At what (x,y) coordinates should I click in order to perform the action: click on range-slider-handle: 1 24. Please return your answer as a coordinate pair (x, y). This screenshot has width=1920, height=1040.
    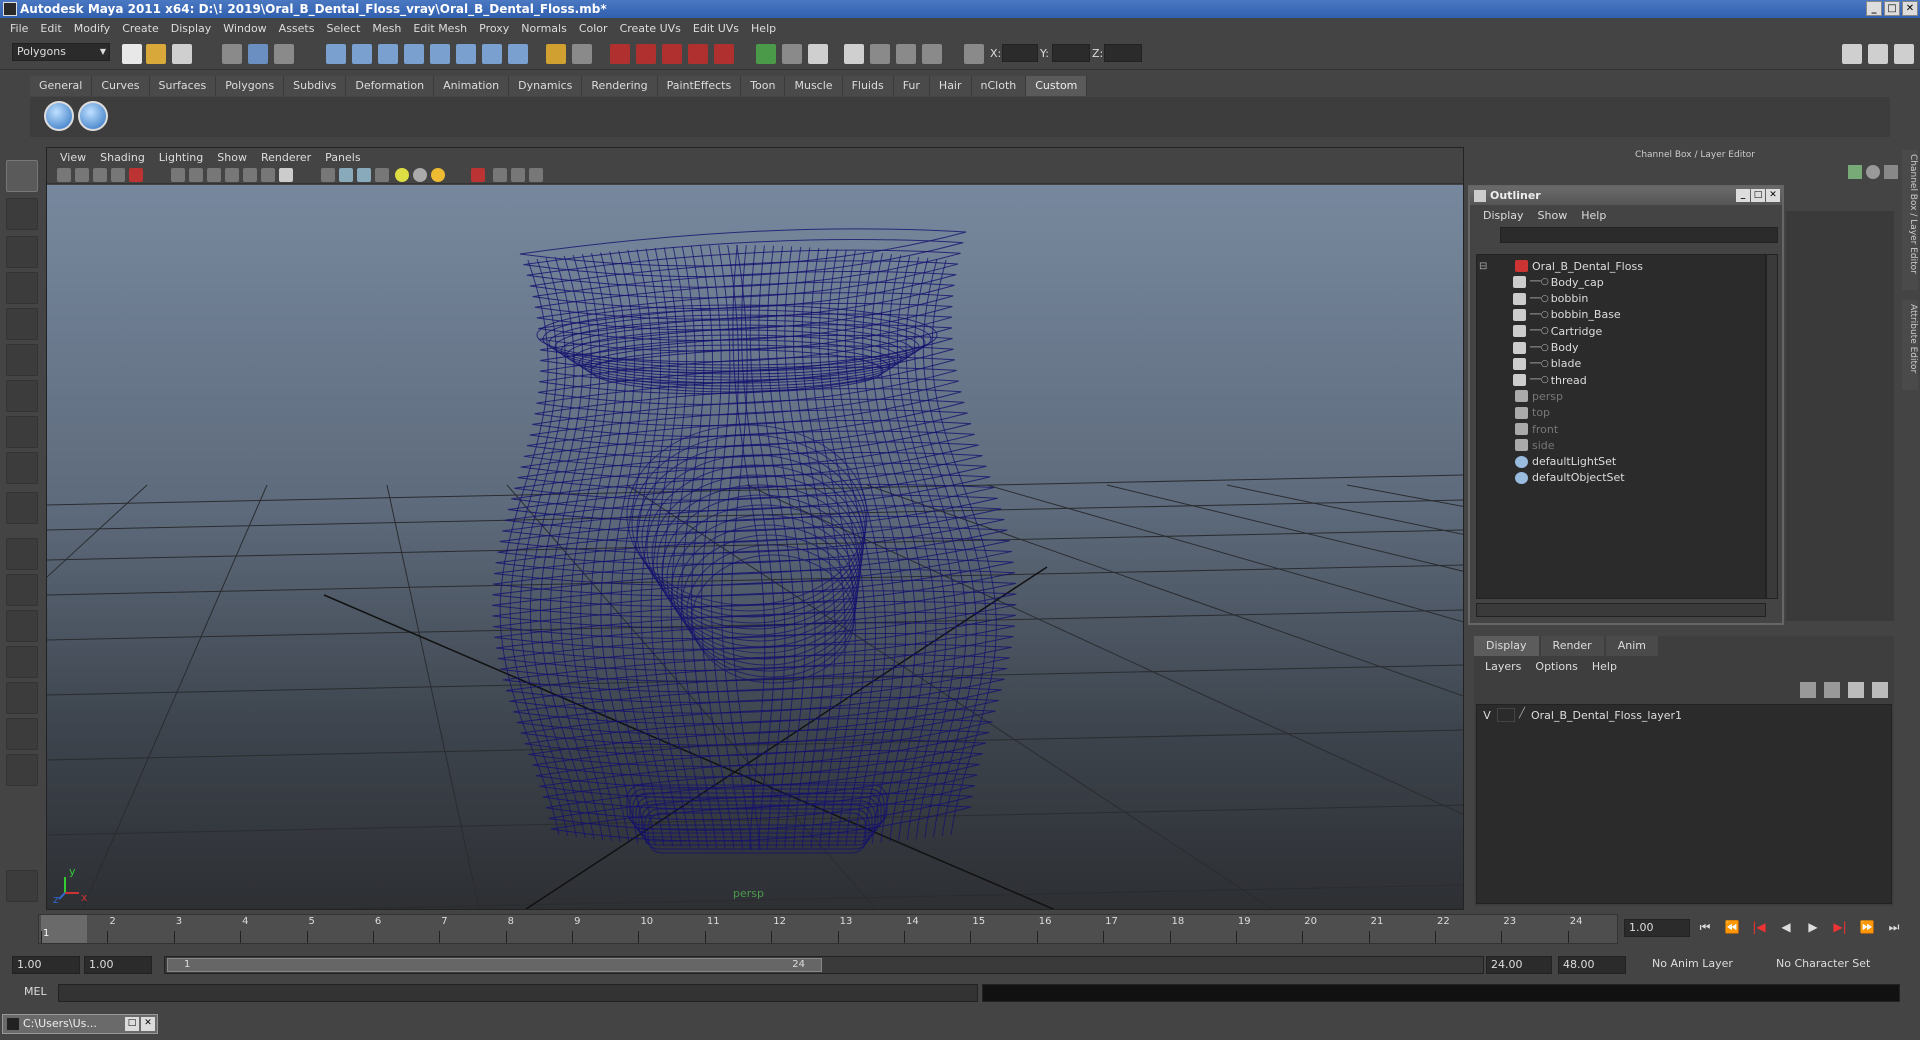
    Looking at the image, I should click on (494, 965).